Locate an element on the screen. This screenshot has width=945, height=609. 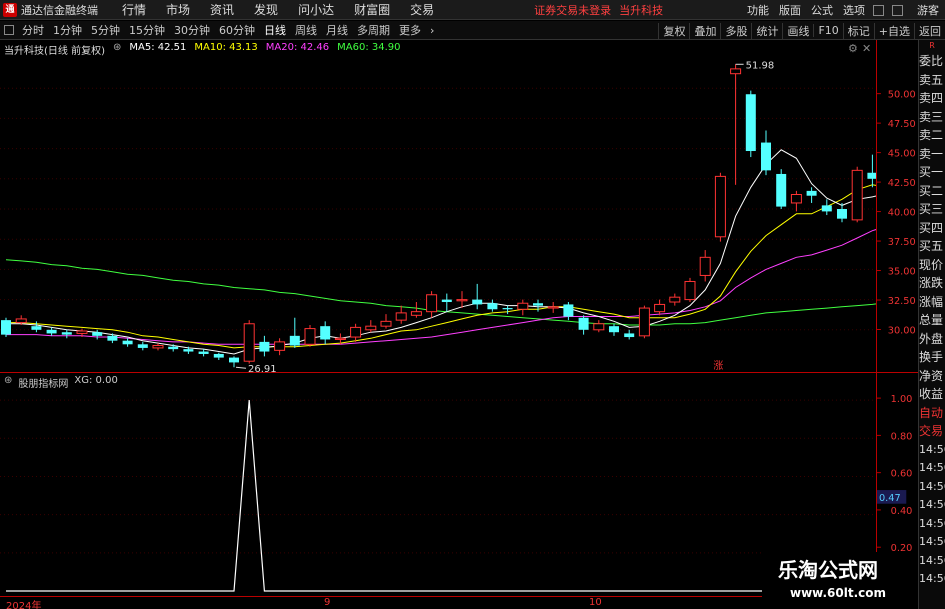
panel-item: 外盘 is located at coordinates (932, 339).